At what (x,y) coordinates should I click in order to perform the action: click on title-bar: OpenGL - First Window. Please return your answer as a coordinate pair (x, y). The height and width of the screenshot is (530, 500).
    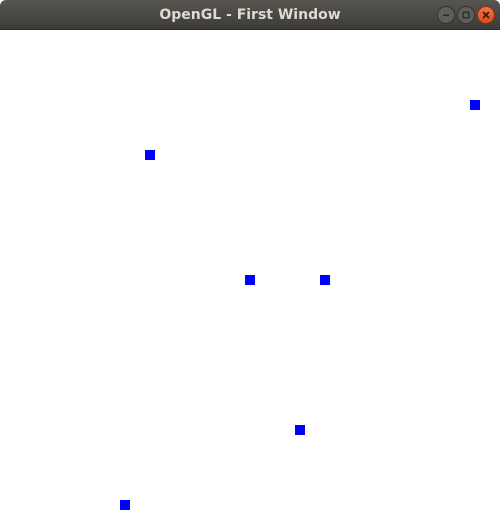
    Looking at the image, I should click on (250, 15).